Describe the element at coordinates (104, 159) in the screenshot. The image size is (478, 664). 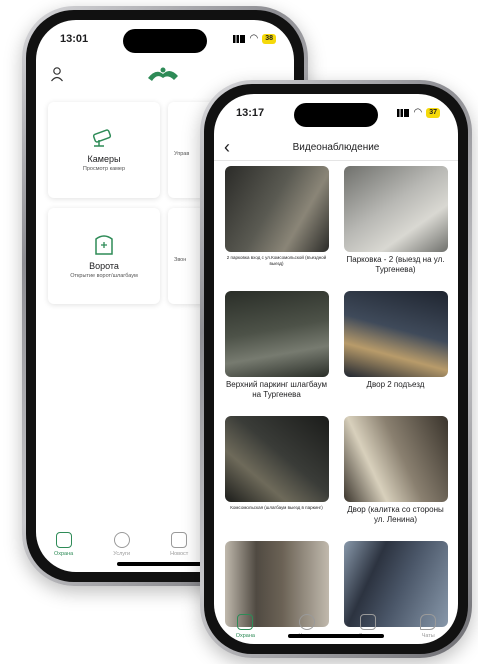
I see `tile-title: Камеры` at that location.